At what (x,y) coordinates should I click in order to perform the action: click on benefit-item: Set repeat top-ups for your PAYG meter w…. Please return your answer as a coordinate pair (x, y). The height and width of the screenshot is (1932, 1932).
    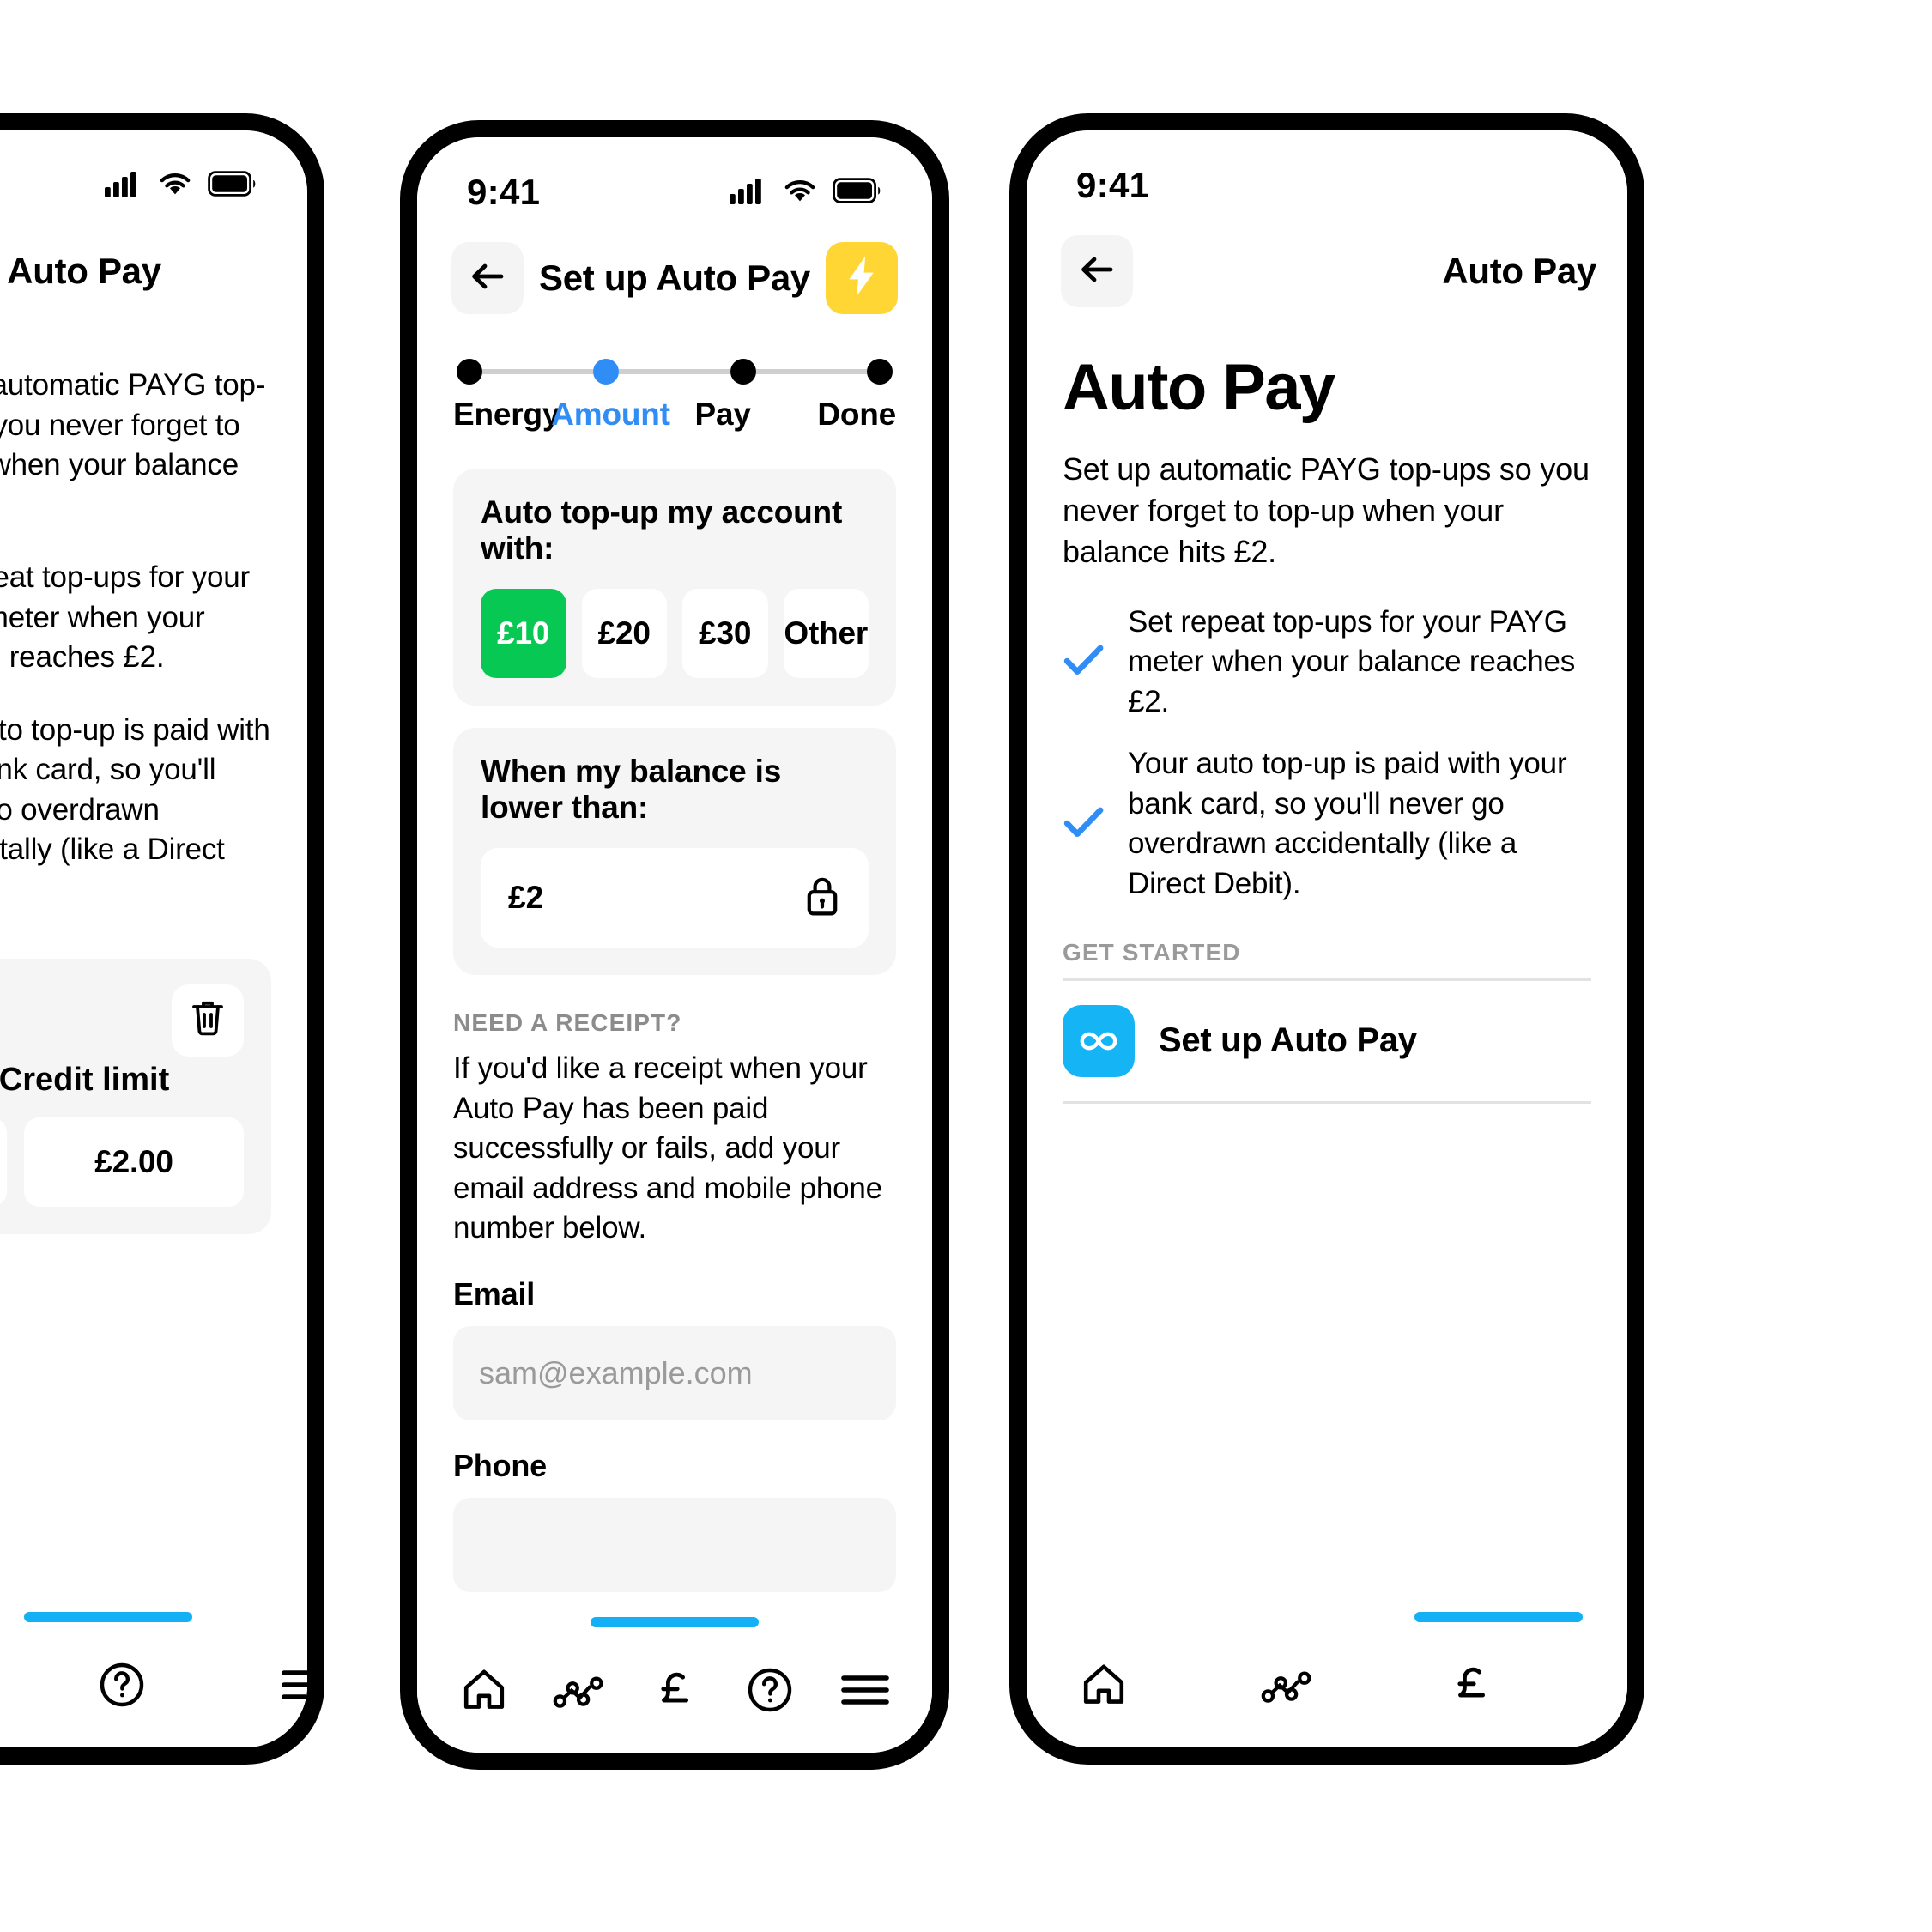
    Looking at the image, I should click on (1327, 663).